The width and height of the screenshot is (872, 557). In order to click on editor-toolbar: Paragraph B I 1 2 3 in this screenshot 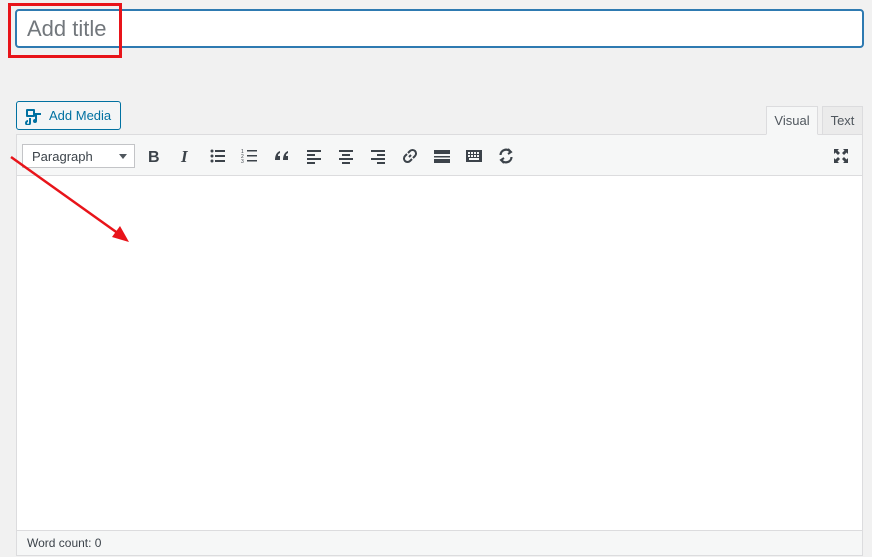, I will do `click(439, 155)`.